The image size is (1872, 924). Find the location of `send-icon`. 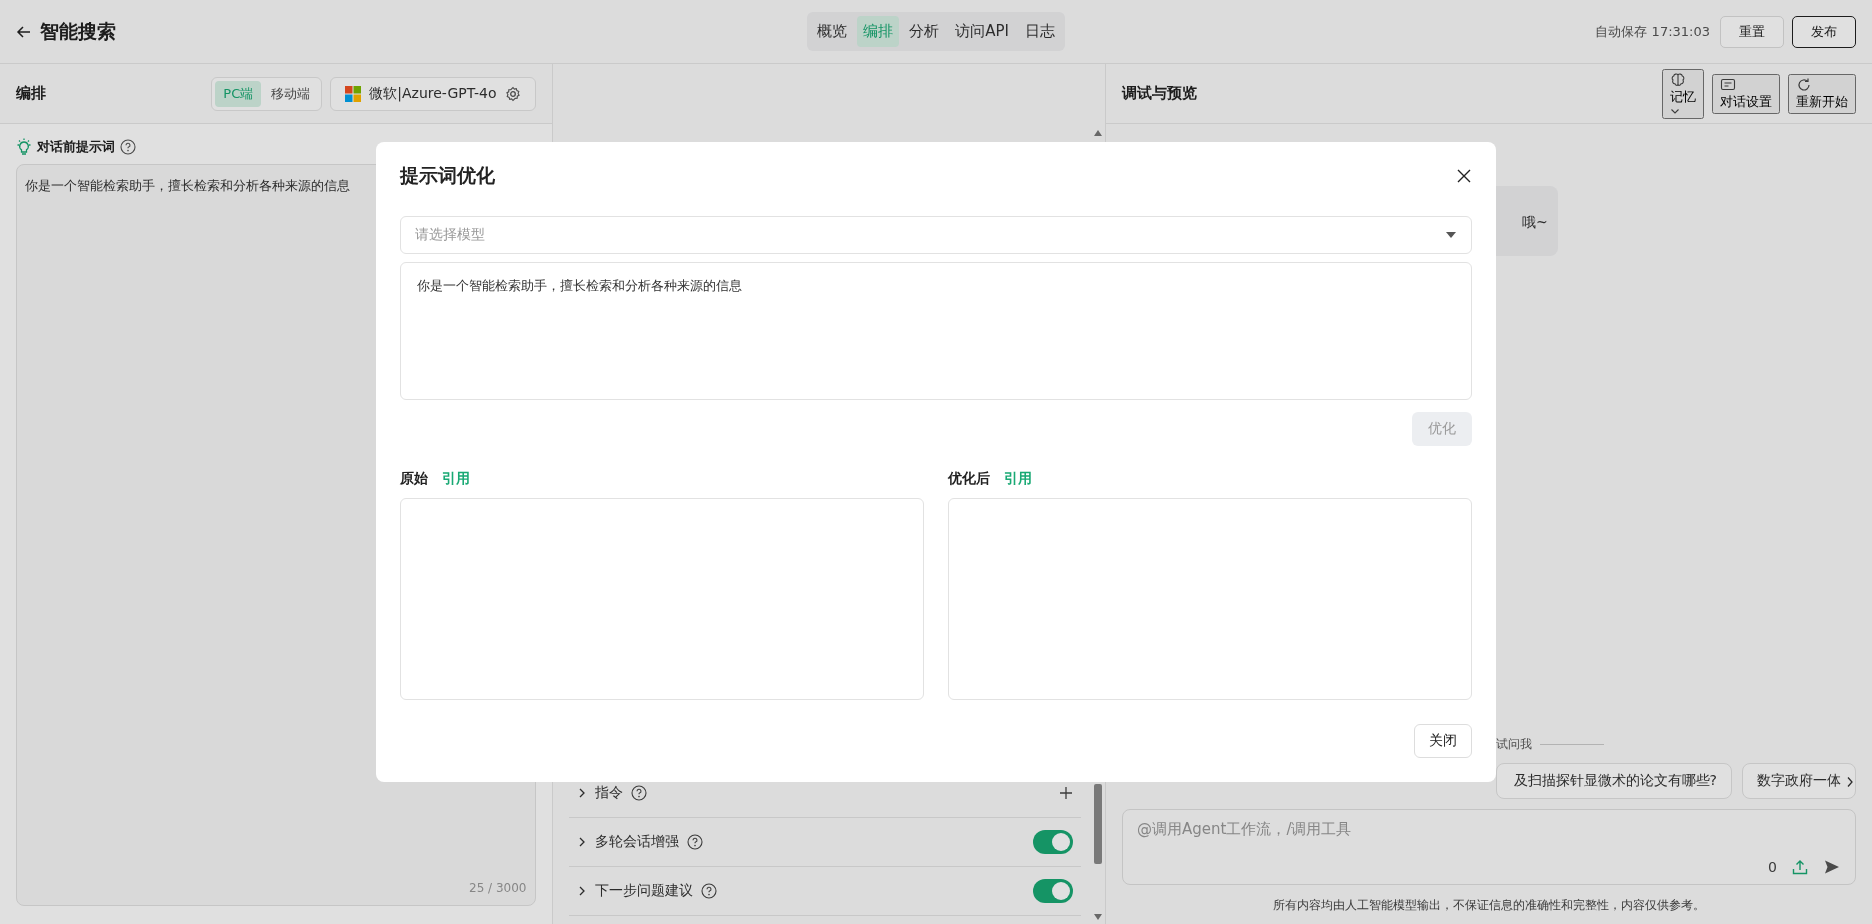

send-icon is located at coordinates (1832, 867).